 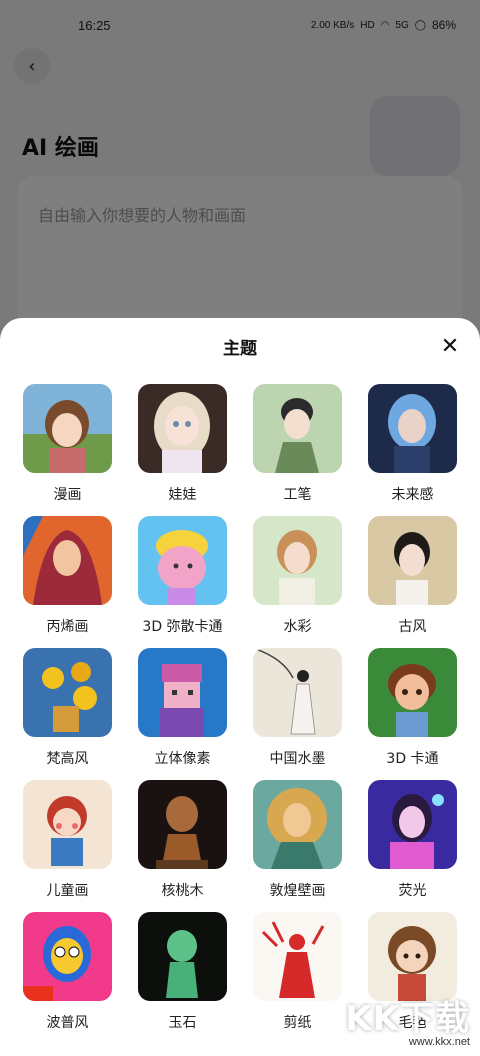 I want to click on sheet-title: 主题, so click(x=240, y=348).